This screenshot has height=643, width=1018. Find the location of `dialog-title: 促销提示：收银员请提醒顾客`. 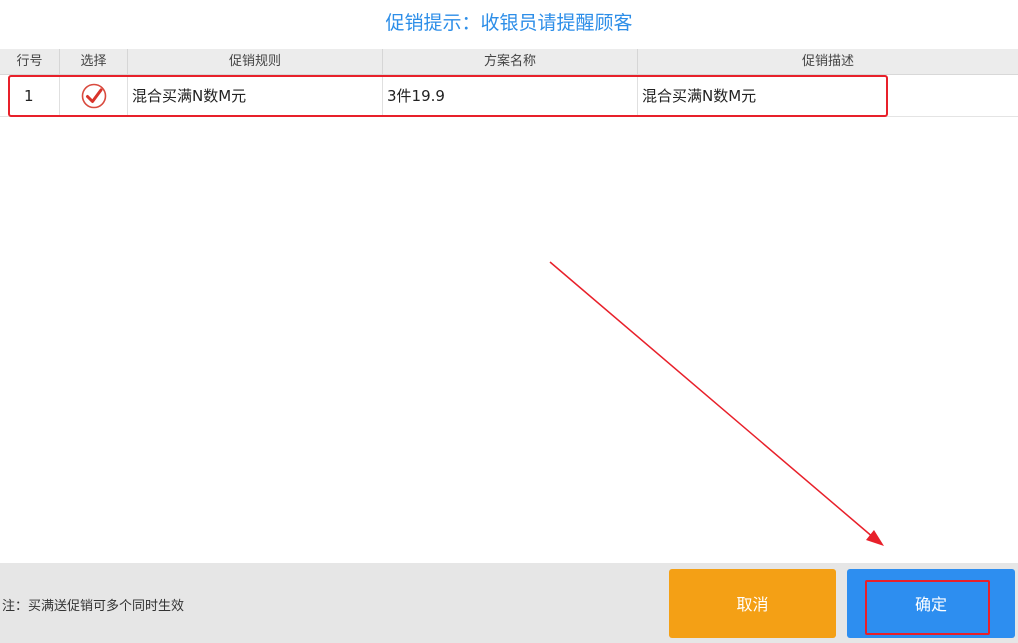

dialog-title: 促销提示：收银员请提醒顾客 is located at coordinates (509, 23).